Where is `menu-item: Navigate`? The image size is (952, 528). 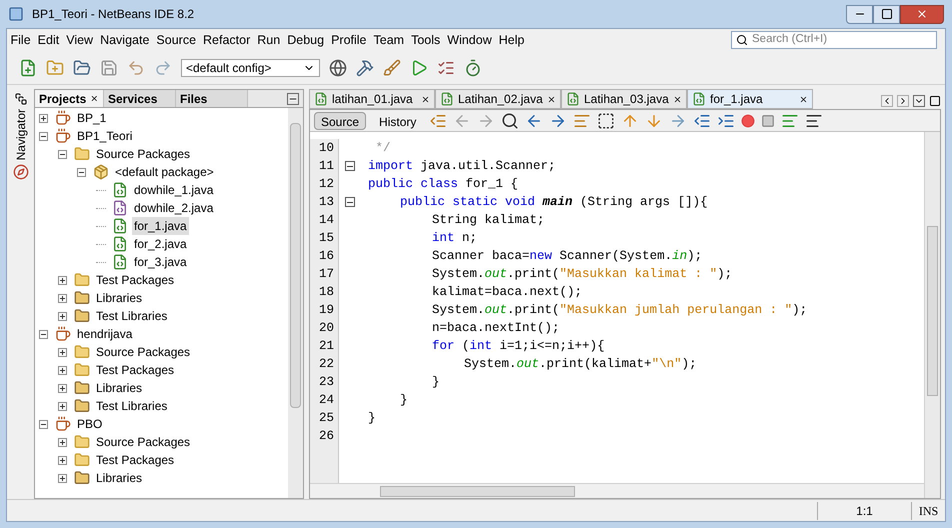
menu-item: Navigate is located at coordinates (124, 40).